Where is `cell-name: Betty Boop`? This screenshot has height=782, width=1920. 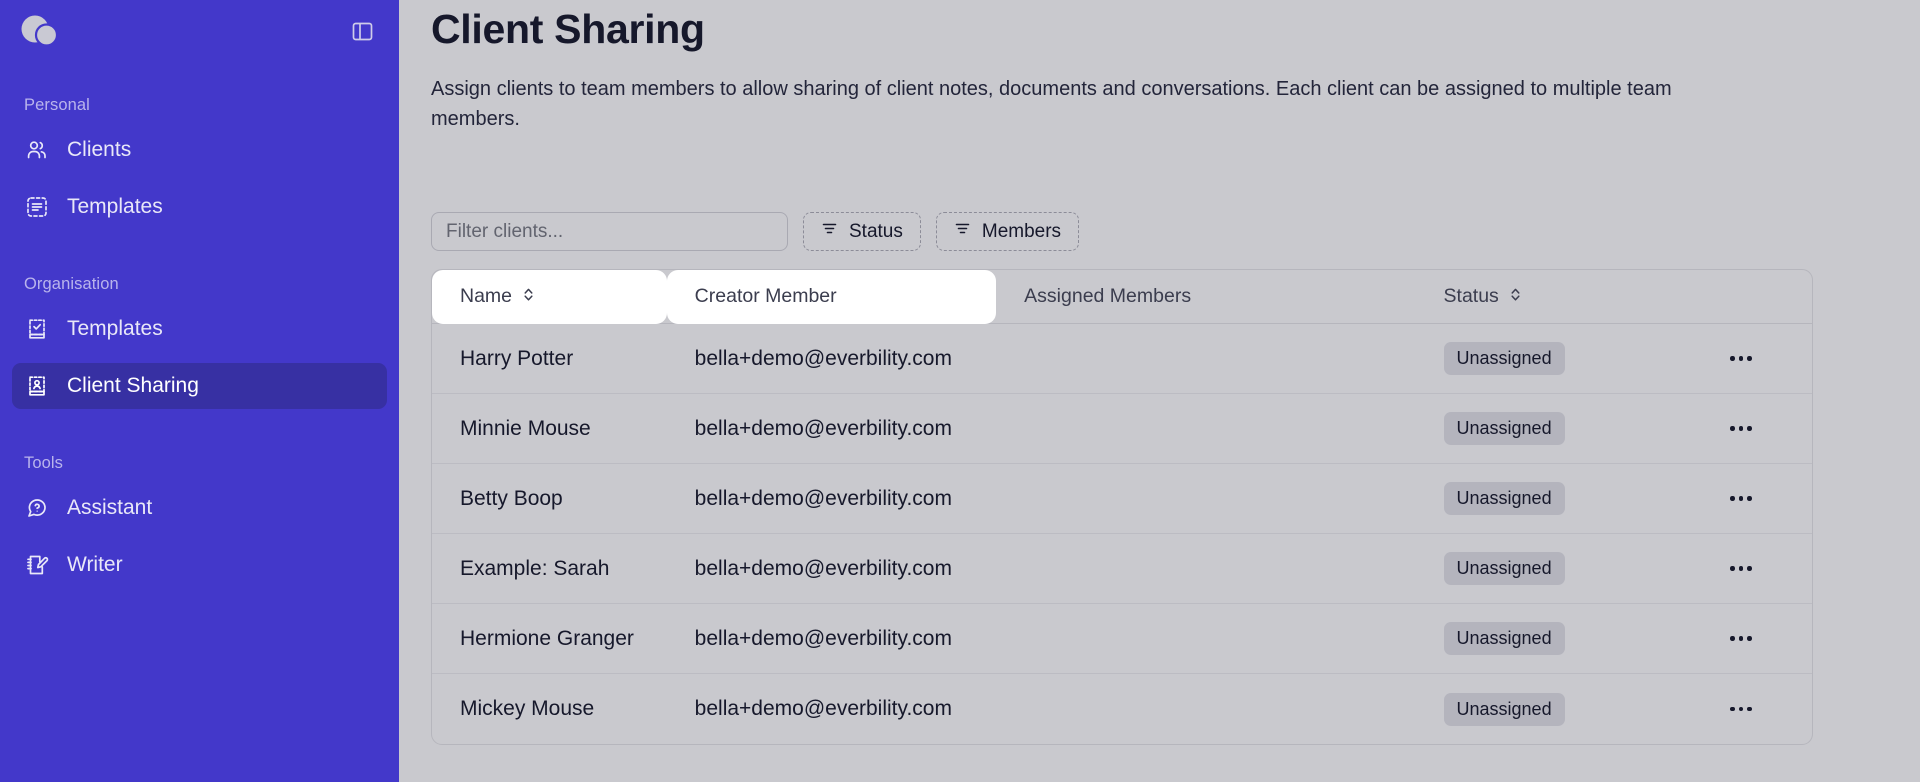
cell-name: Betty Boop is located at coordinates (511, 498).